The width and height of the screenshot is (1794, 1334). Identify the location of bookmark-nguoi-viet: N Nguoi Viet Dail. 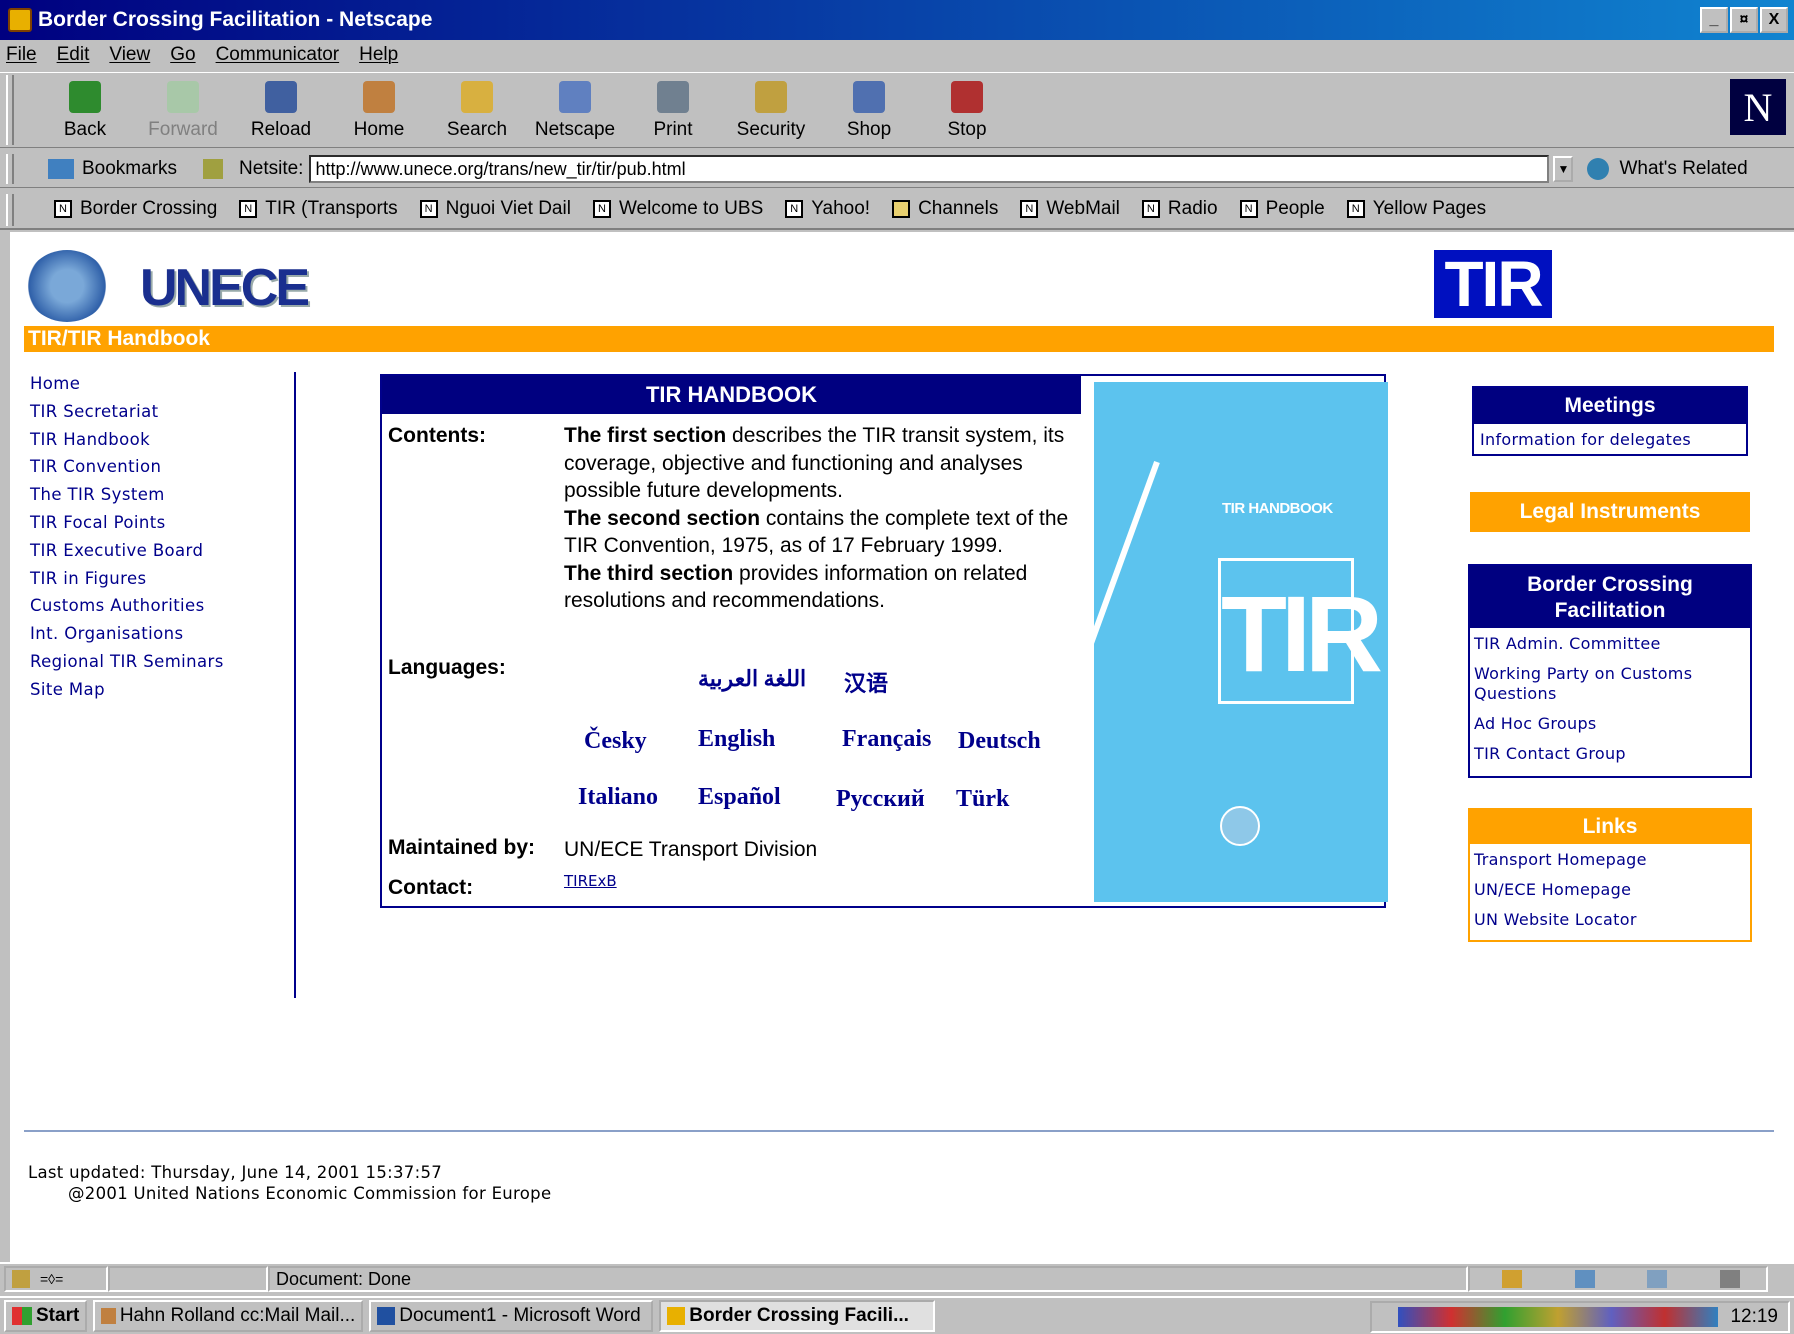
(495, 209).